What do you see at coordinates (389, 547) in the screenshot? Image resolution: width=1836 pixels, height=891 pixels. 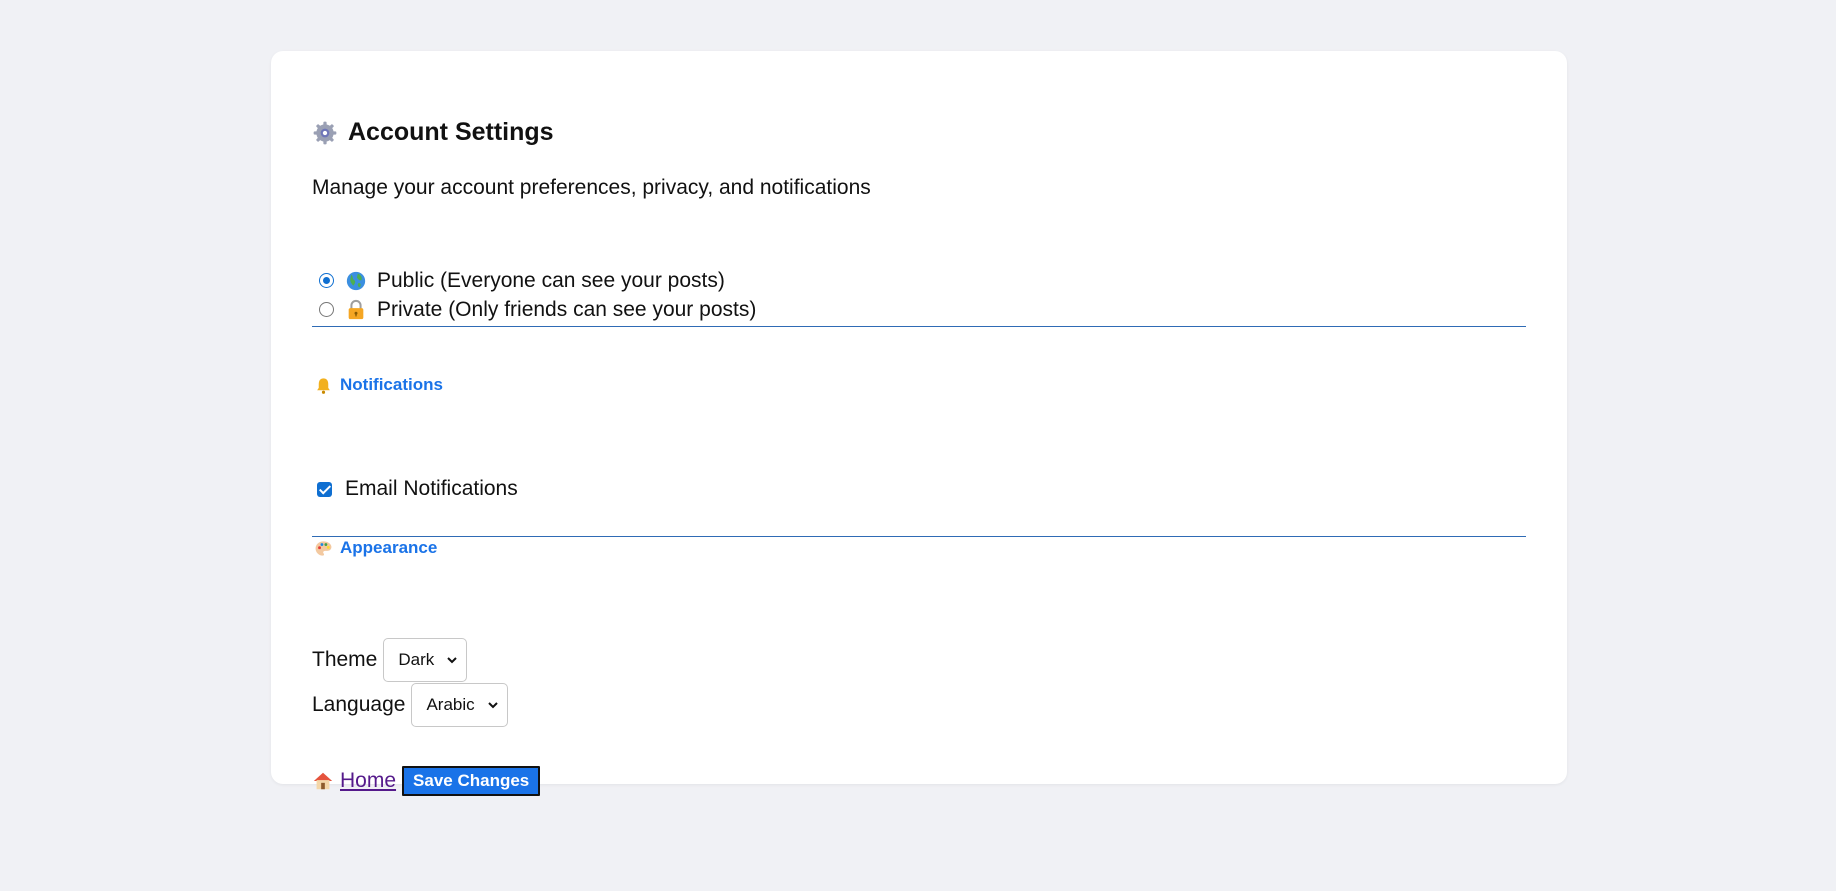 I see `appearance-heading-label: Appearance` at bounding box center [389, 547].